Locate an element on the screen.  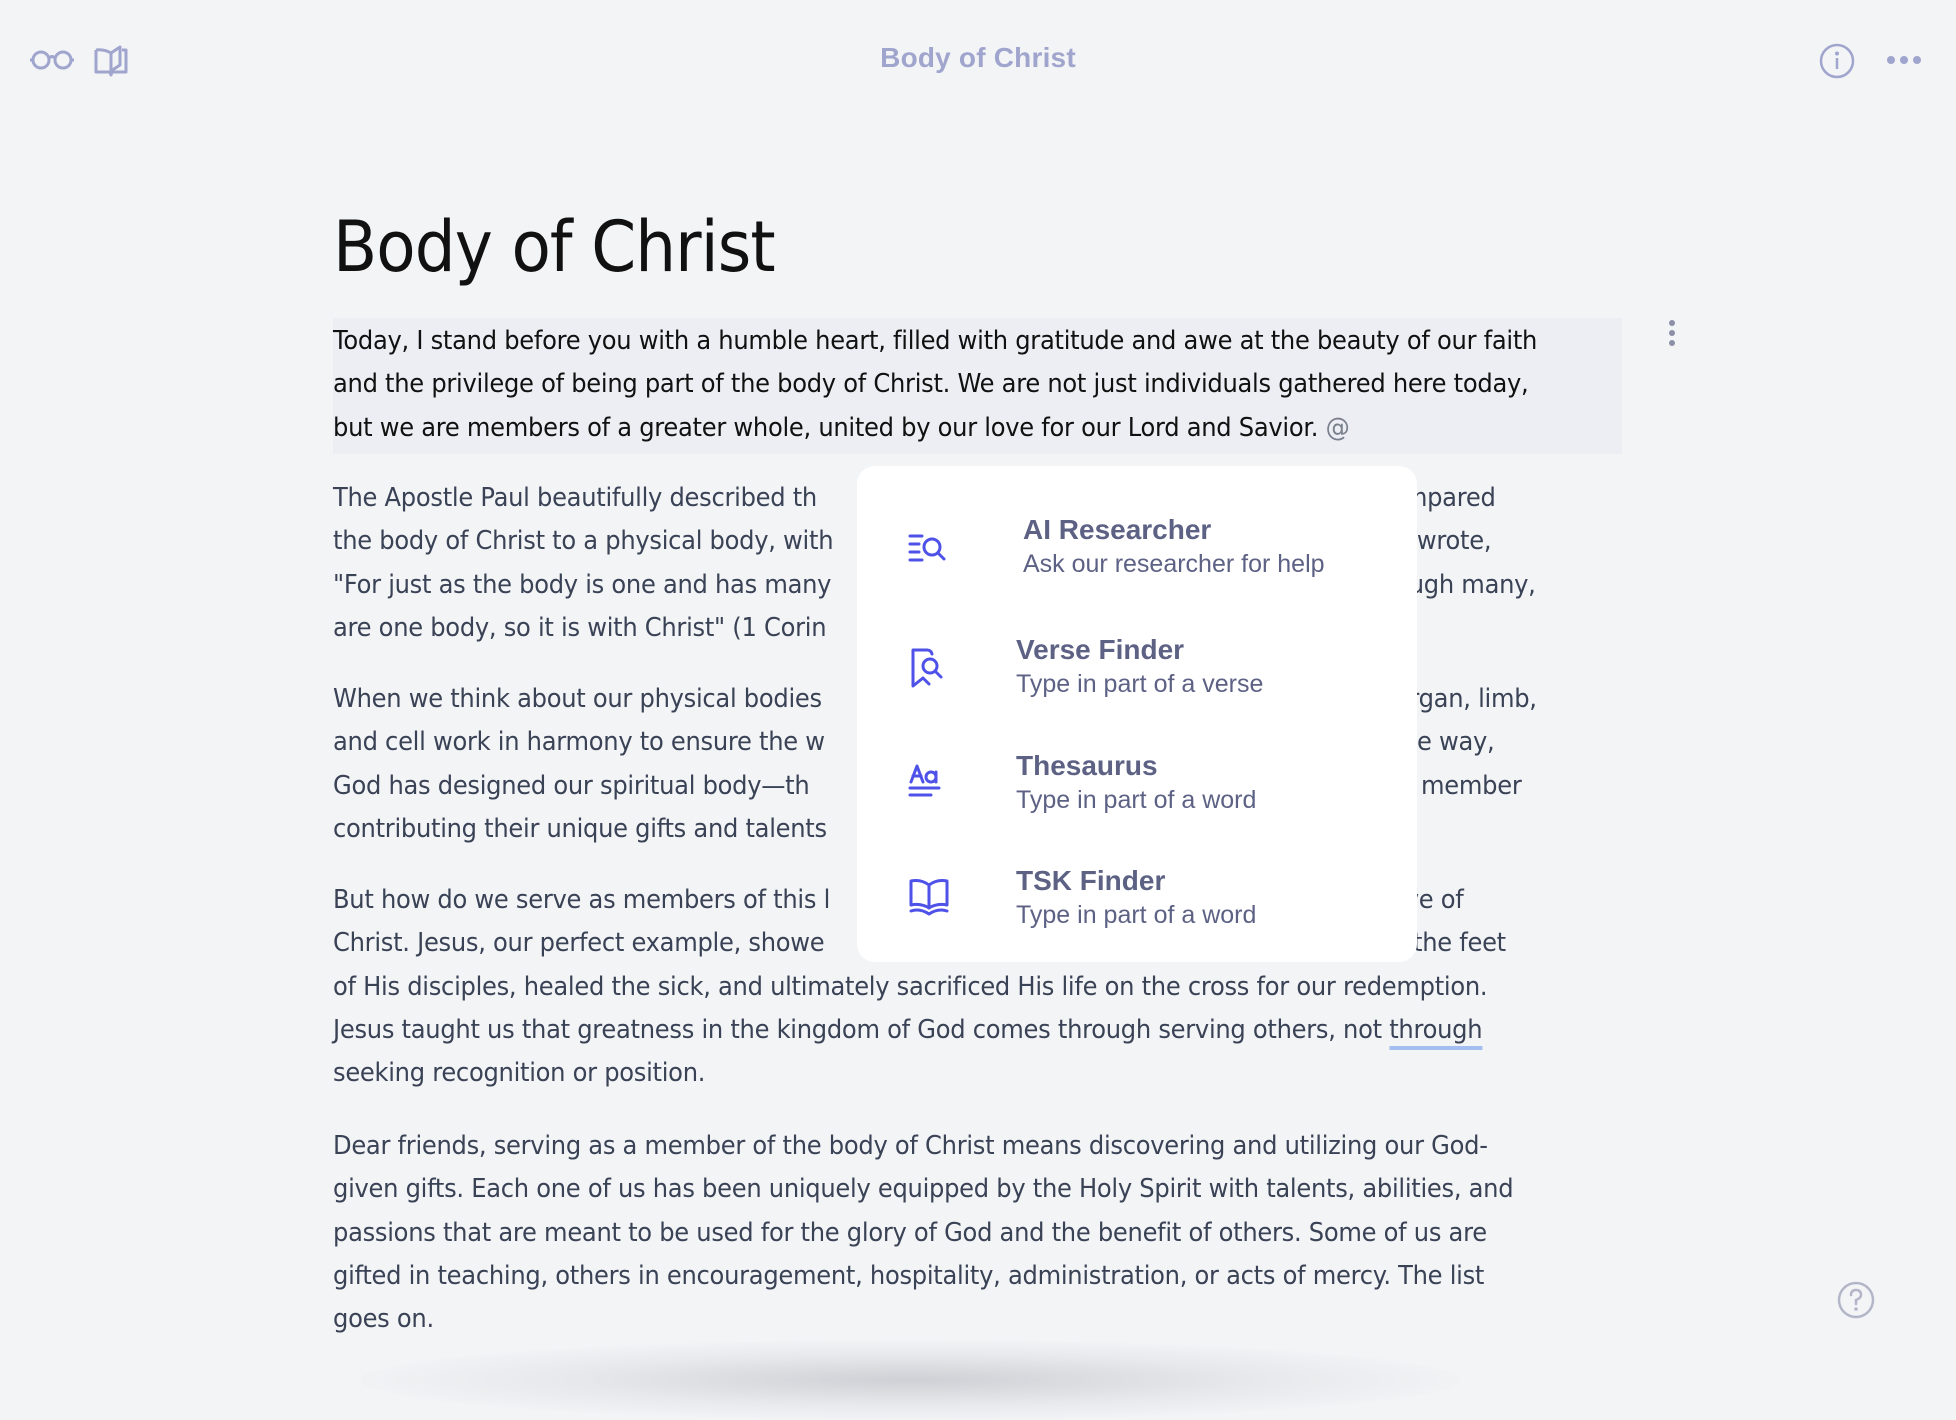
info-button is located at coordinates (1837, 61).